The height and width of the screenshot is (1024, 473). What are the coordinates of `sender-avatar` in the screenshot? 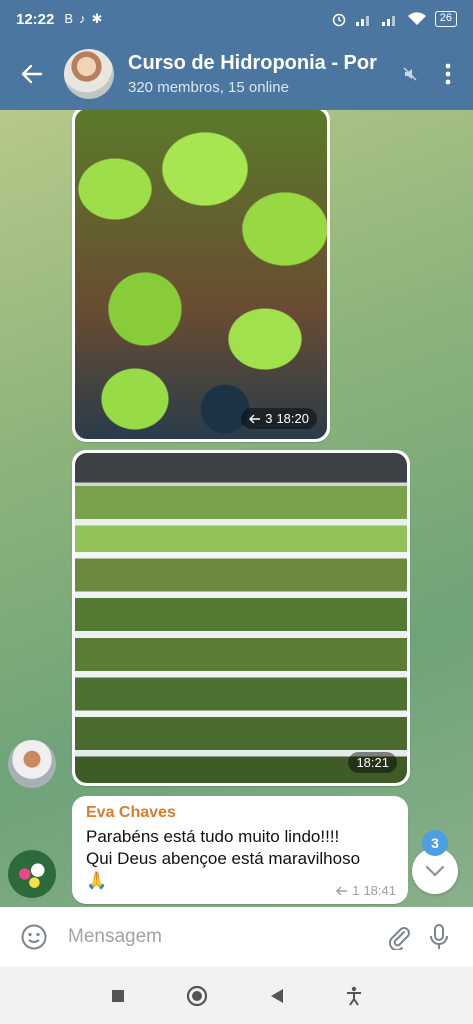 It's located at (32, 764).